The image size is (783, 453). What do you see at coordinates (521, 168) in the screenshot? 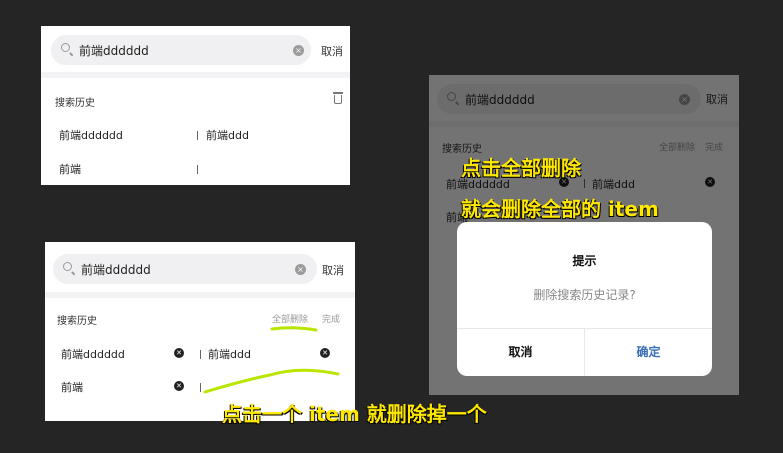
I see `caption-delete-all-line1: 点击全部删除` at bounding box center [521, 168].